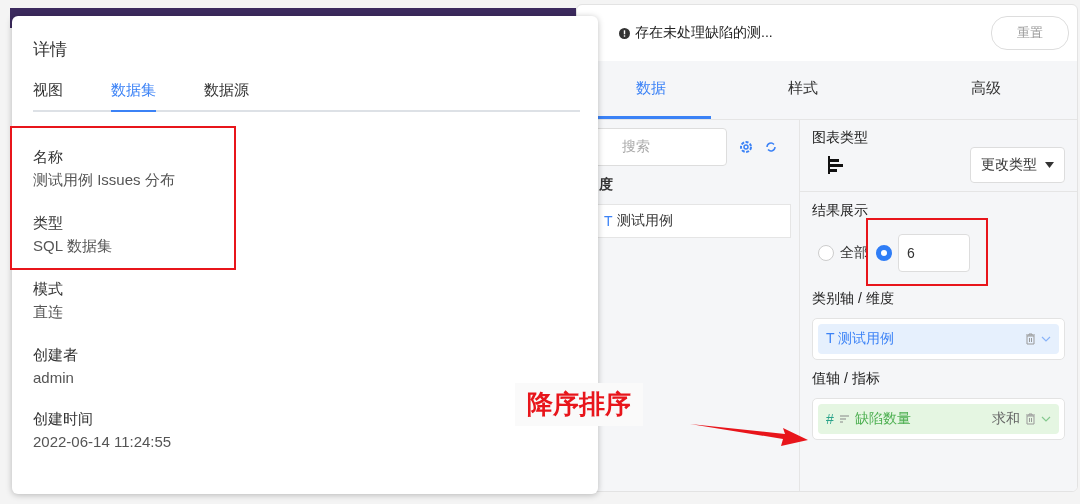 The height and width of the screenshot is (504, 1080). What do you see at coordinates (1049, 165) in the screenshot?
I see `caret-down-icon` at bounding box center [1049, 165].